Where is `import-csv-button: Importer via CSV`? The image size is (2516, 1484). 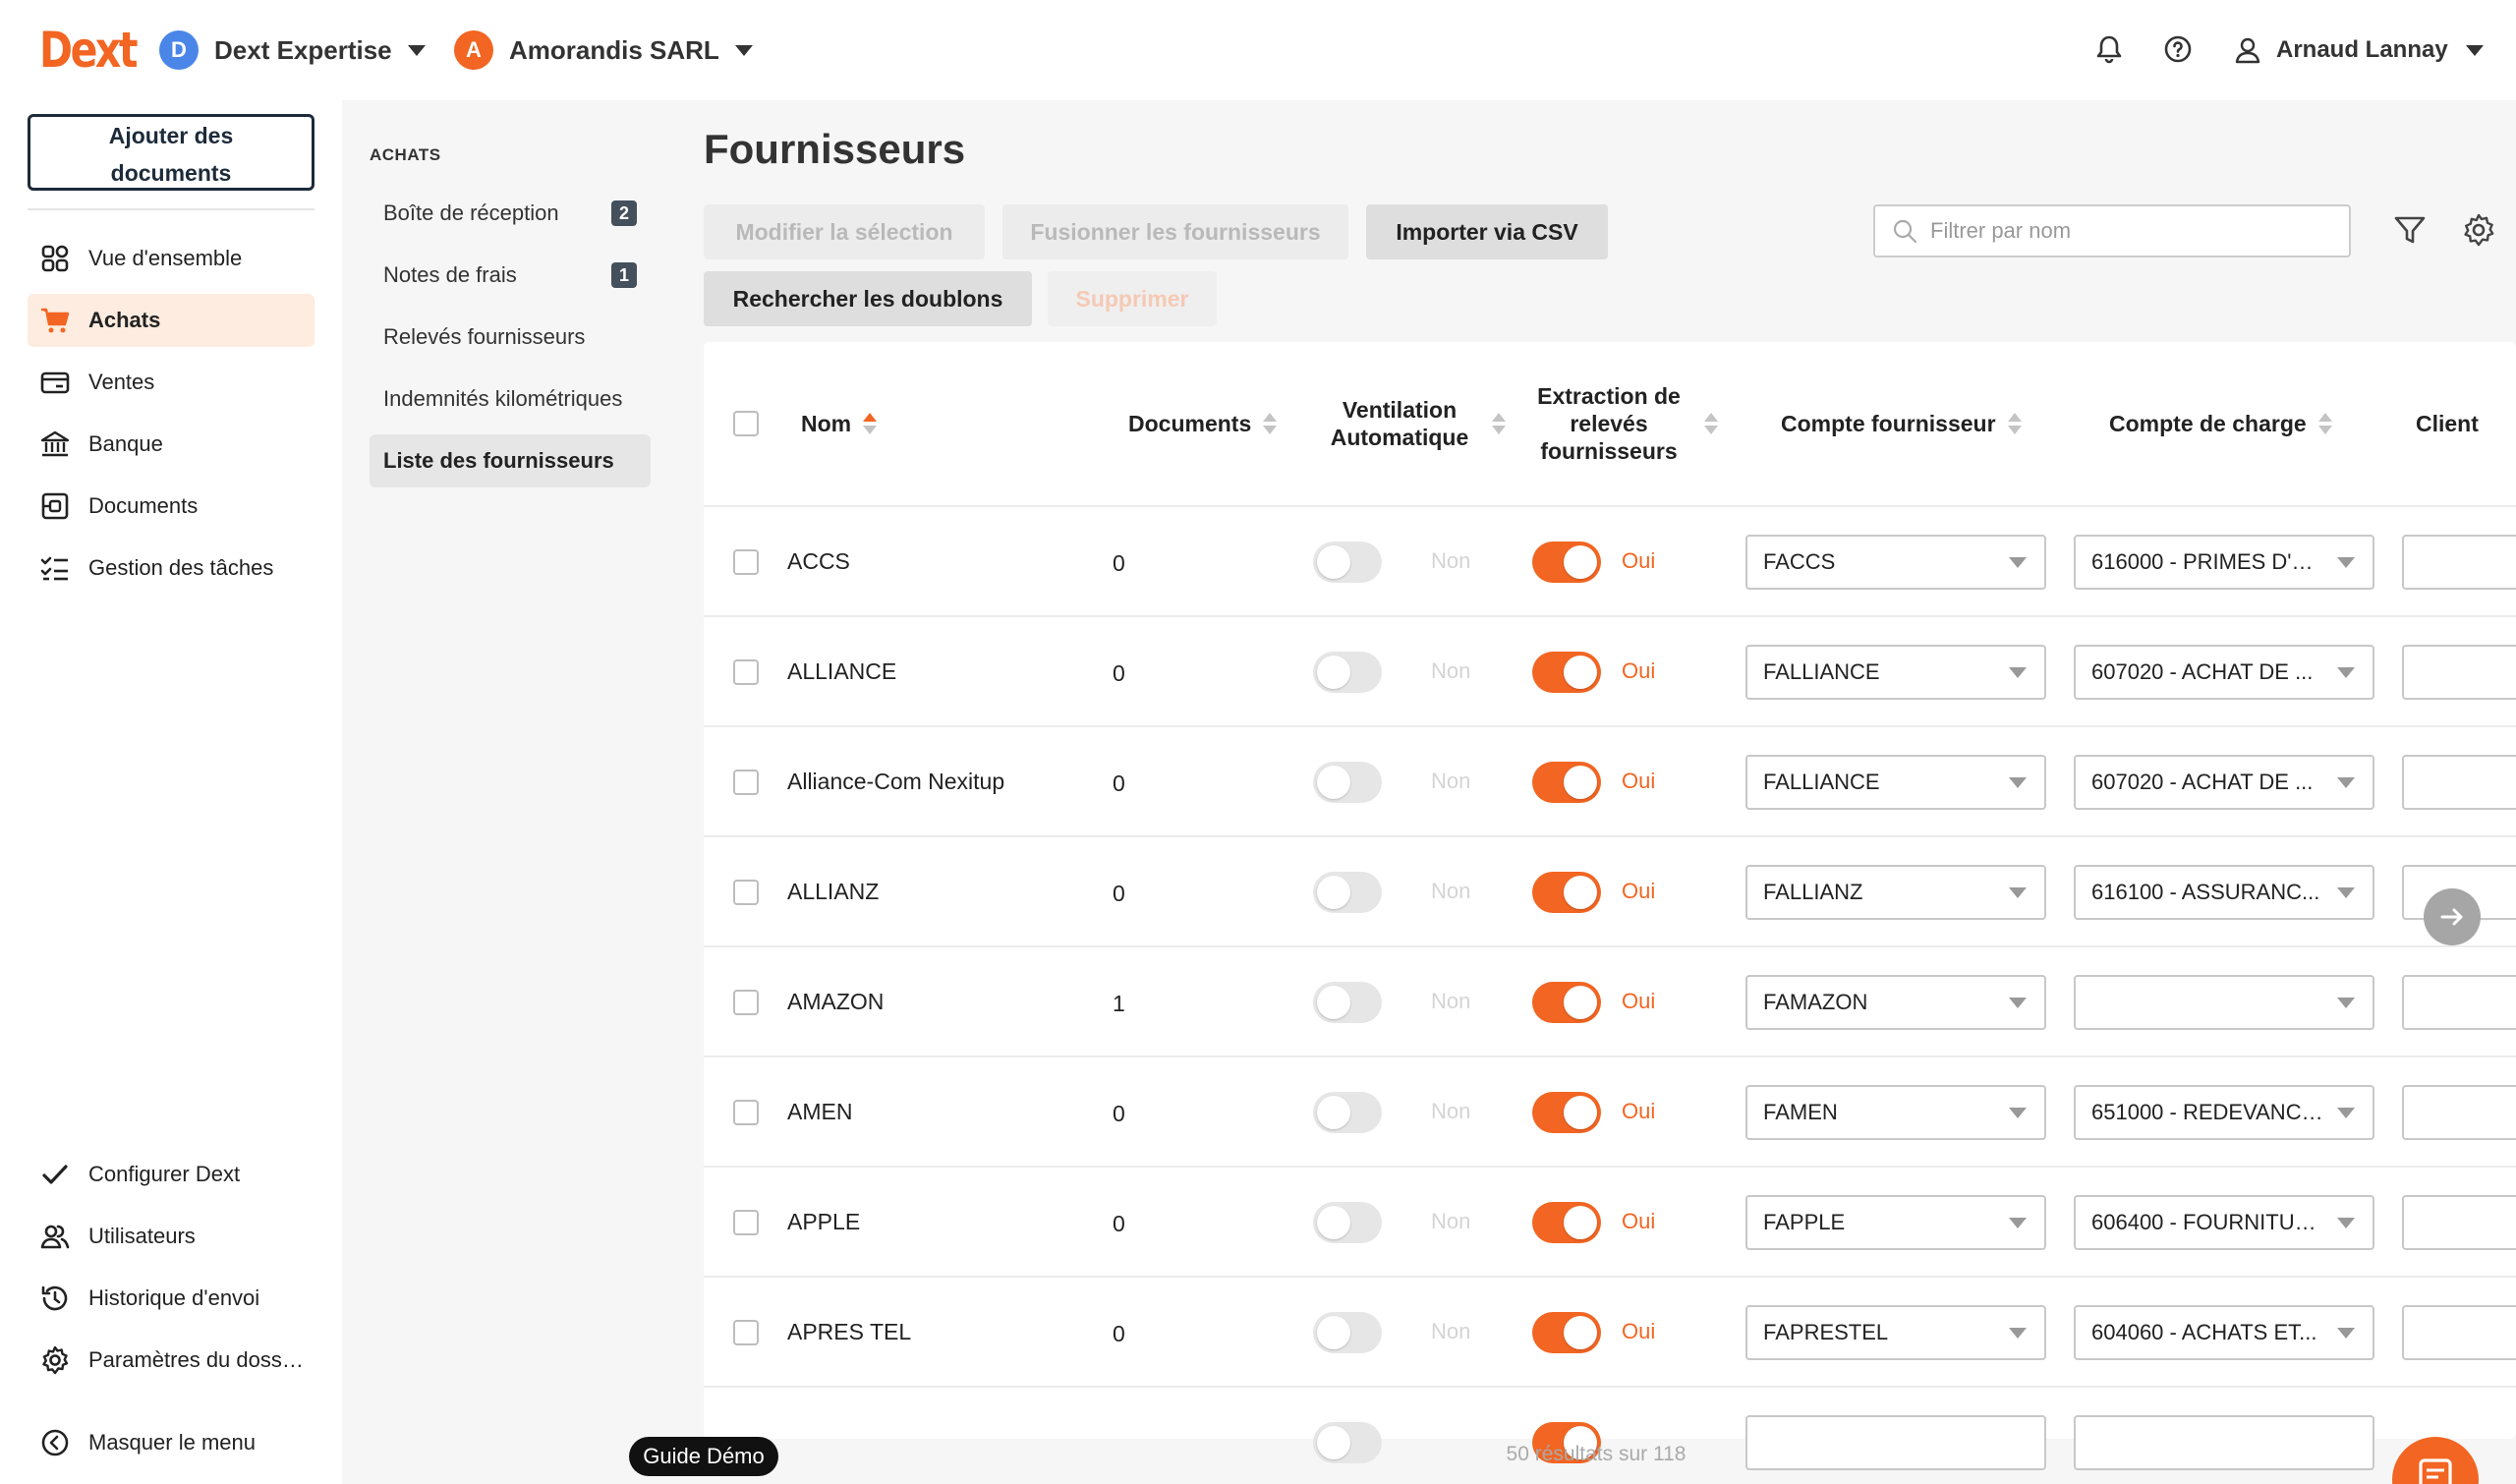 import-csv-button: Importer via CSV is located at coordinates (1487, 231).